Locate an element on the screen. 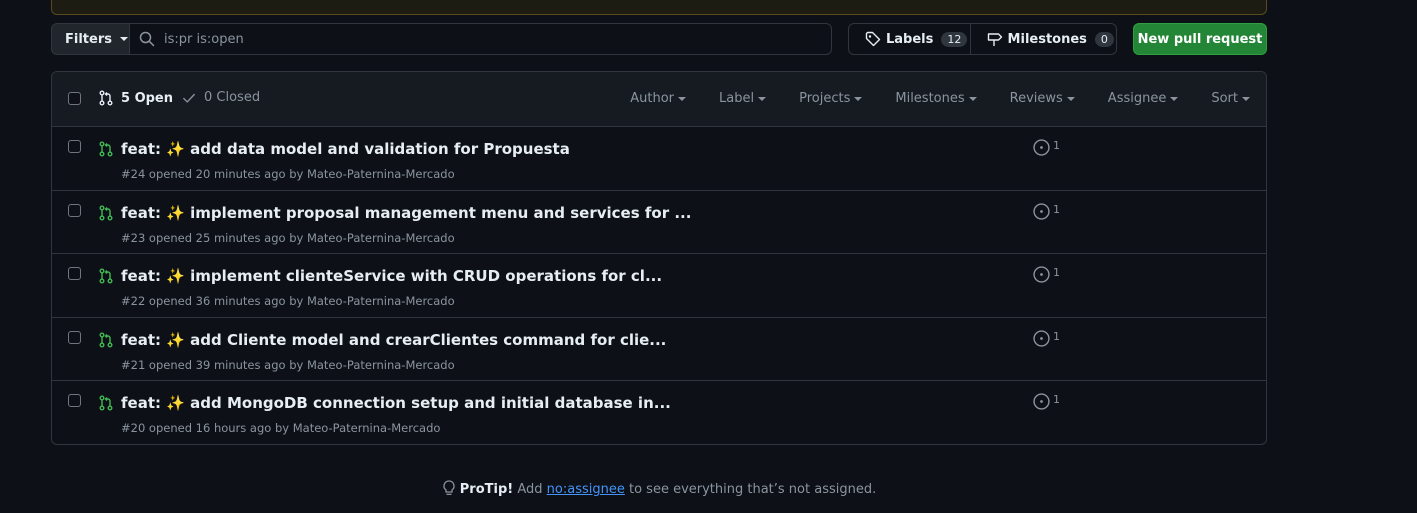 Image resolution: width=1417 pixels, height=513 pixels. search-box is located at coordinates (480, 39).